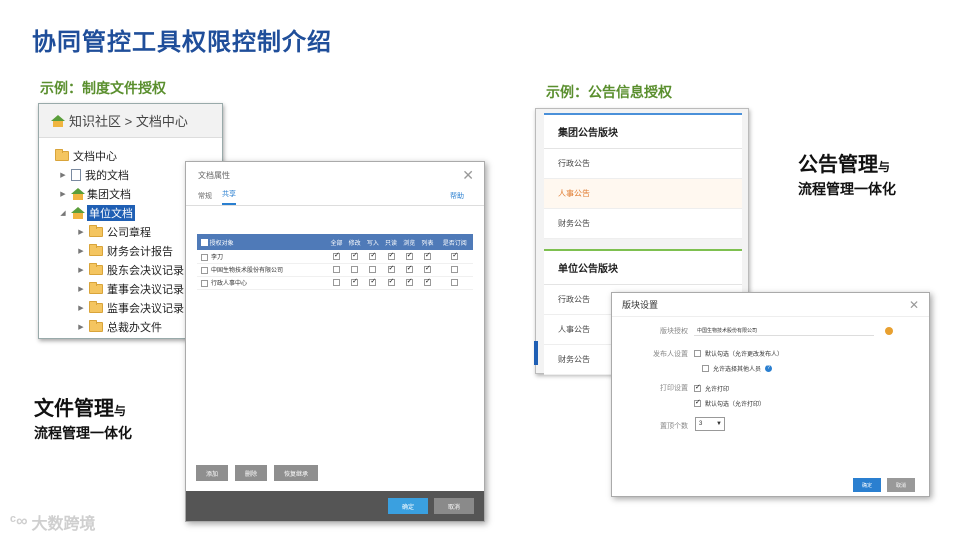 The height and width of the screenshot is (540, 960). What do you see at coordinates (372, 242) in the screenshot?
I see `column-header: 写入` at bounding box center [372, 242].